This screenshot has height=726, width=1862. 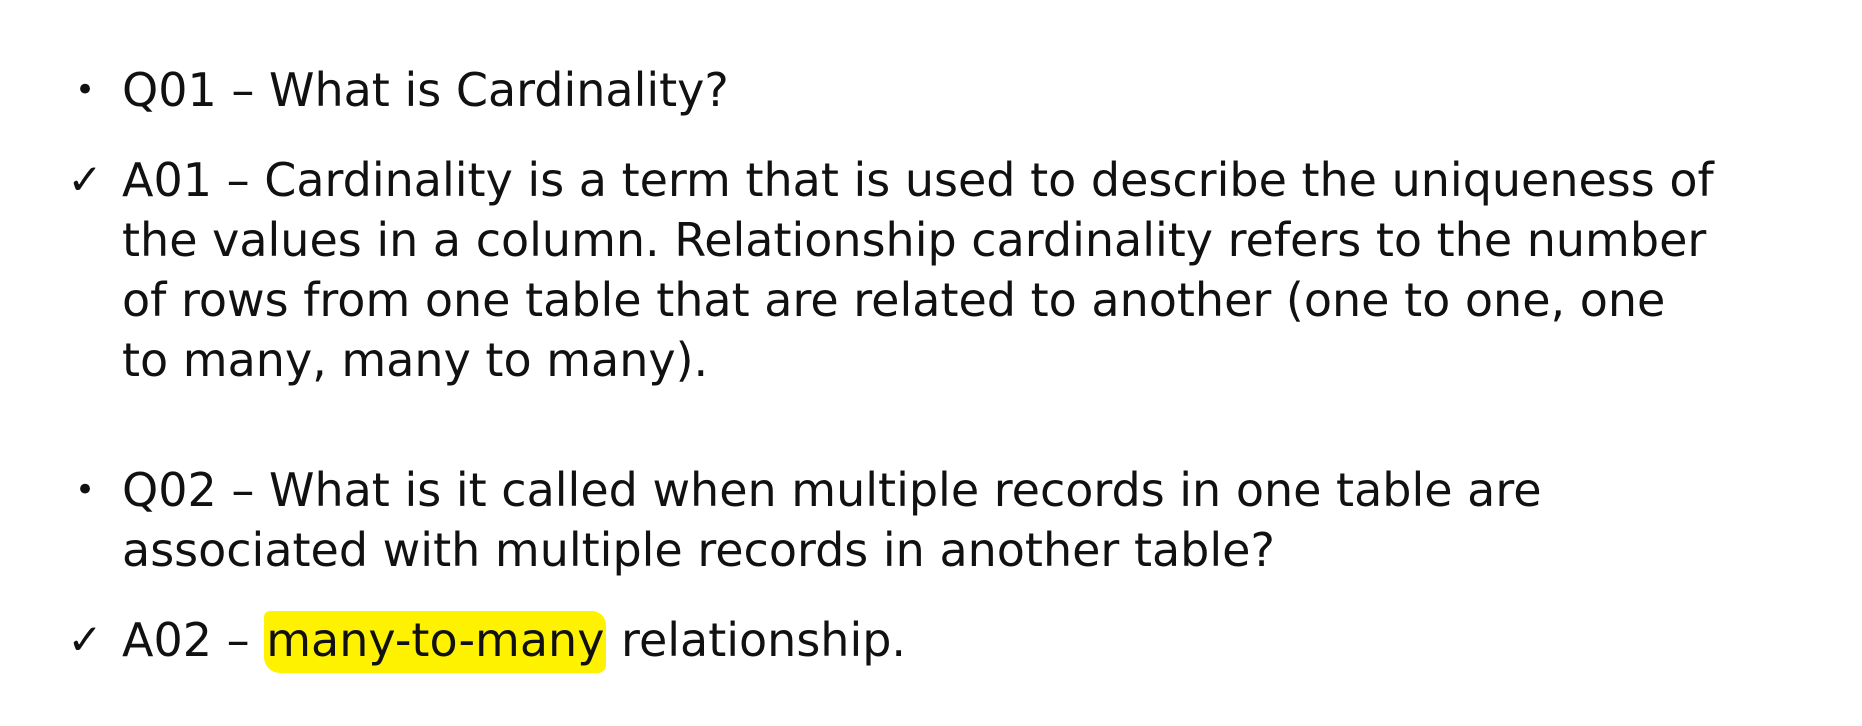 I want to click on answer-02-prefix: A02 –, so click(x=193, y=640).